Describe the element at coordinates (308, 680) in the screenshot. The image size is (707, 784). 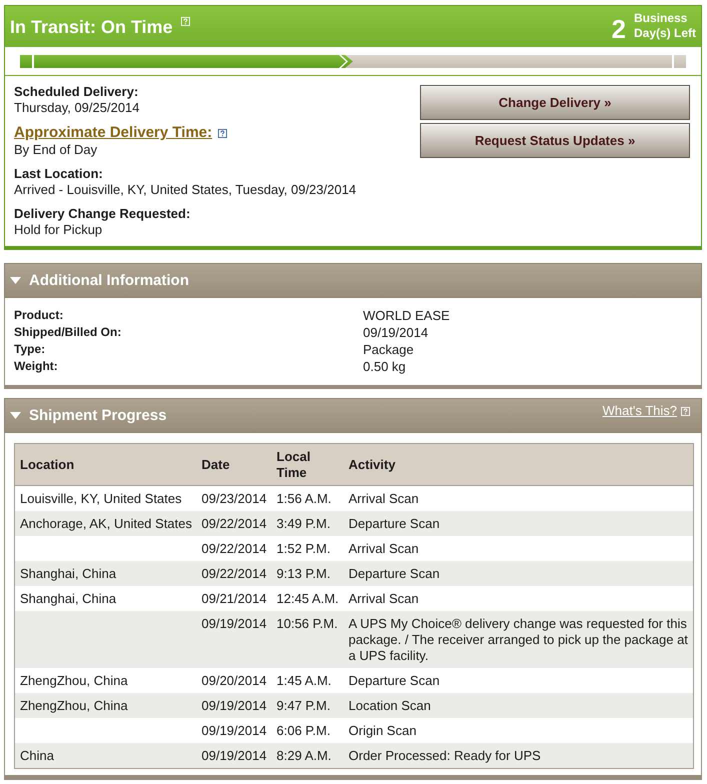
I see `table-cell: 1:45 A.M.` at that location.